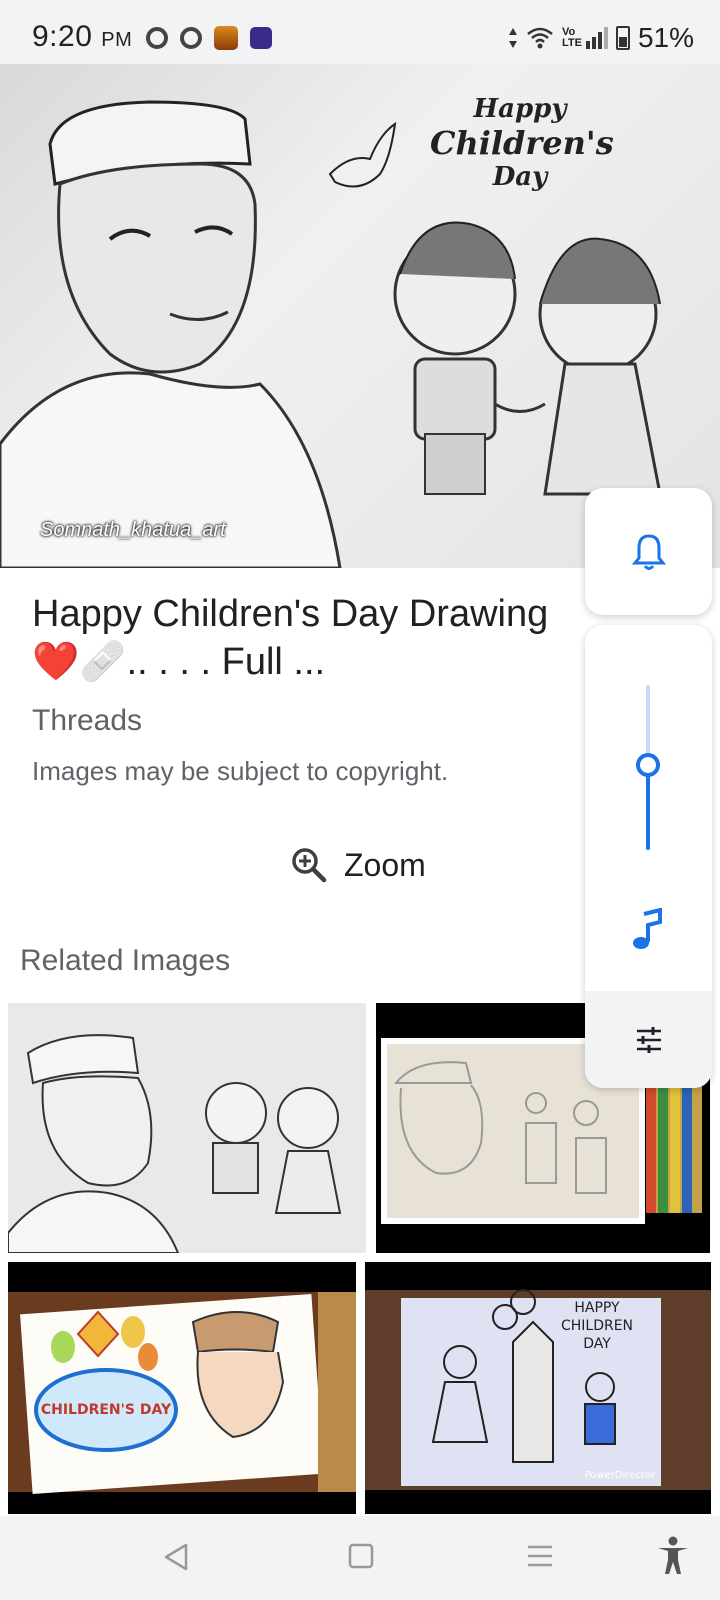 This screenshot has width=720, height=1600. Describe the element at coordinates (309, 865) in the screenshot. I see `zoom-in-icon` at that location.